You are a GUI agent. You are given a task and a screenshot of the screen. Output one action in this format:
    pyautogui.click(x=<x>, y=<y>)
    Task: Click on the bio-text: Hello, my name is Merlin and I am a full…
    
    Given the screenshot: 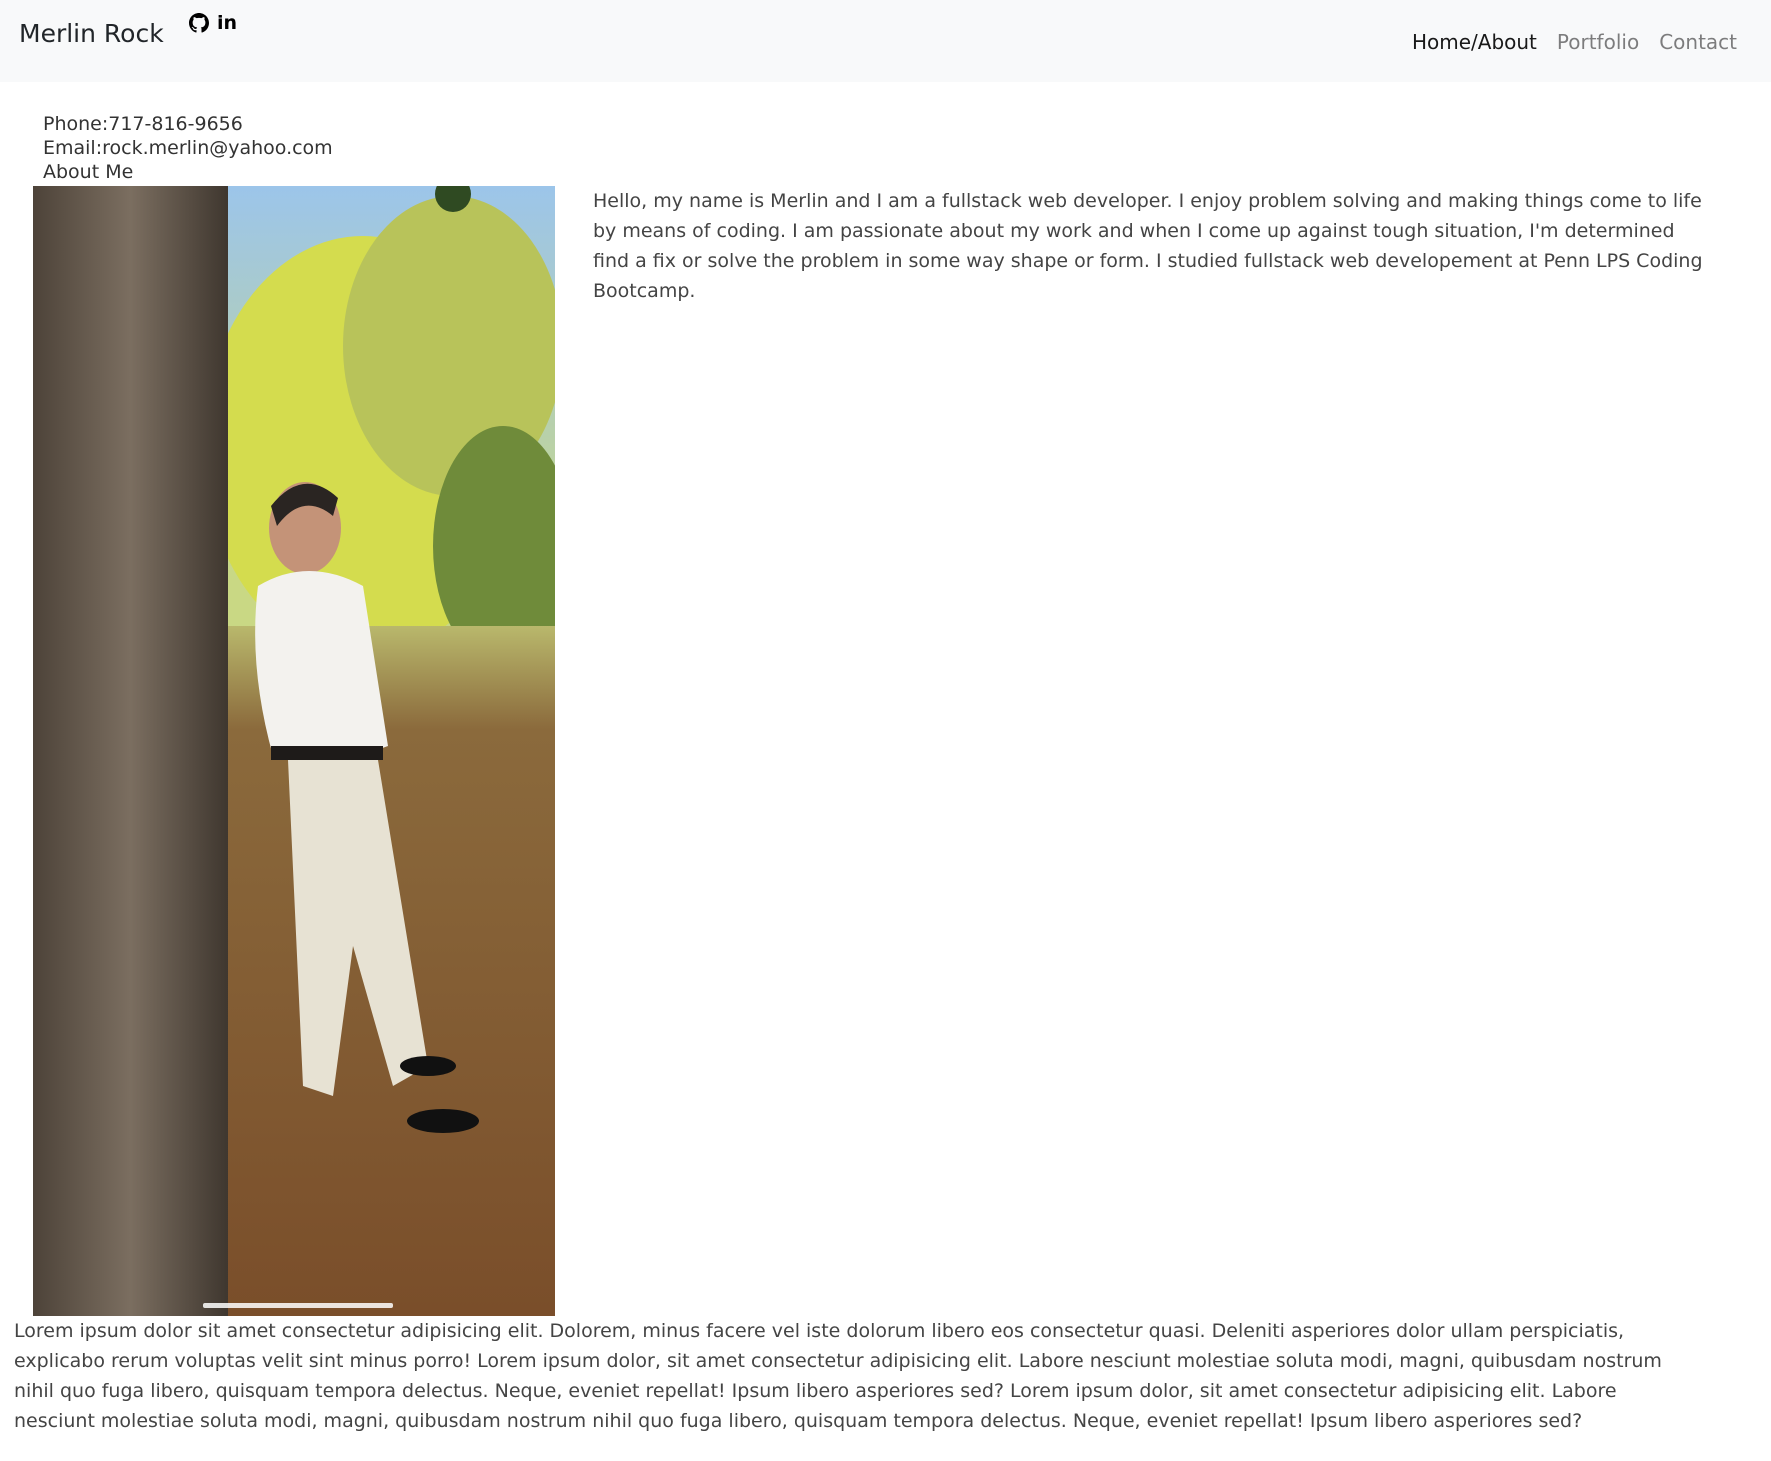 What is the action you would take?
    pyautogui.click(x=1148, y=246)
    